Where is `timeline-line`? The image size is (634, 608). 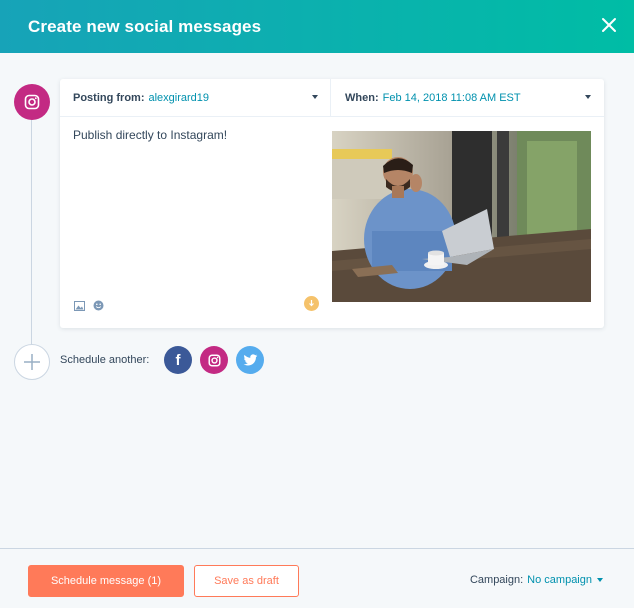 timeline-line is located at coordinates (31, 230).